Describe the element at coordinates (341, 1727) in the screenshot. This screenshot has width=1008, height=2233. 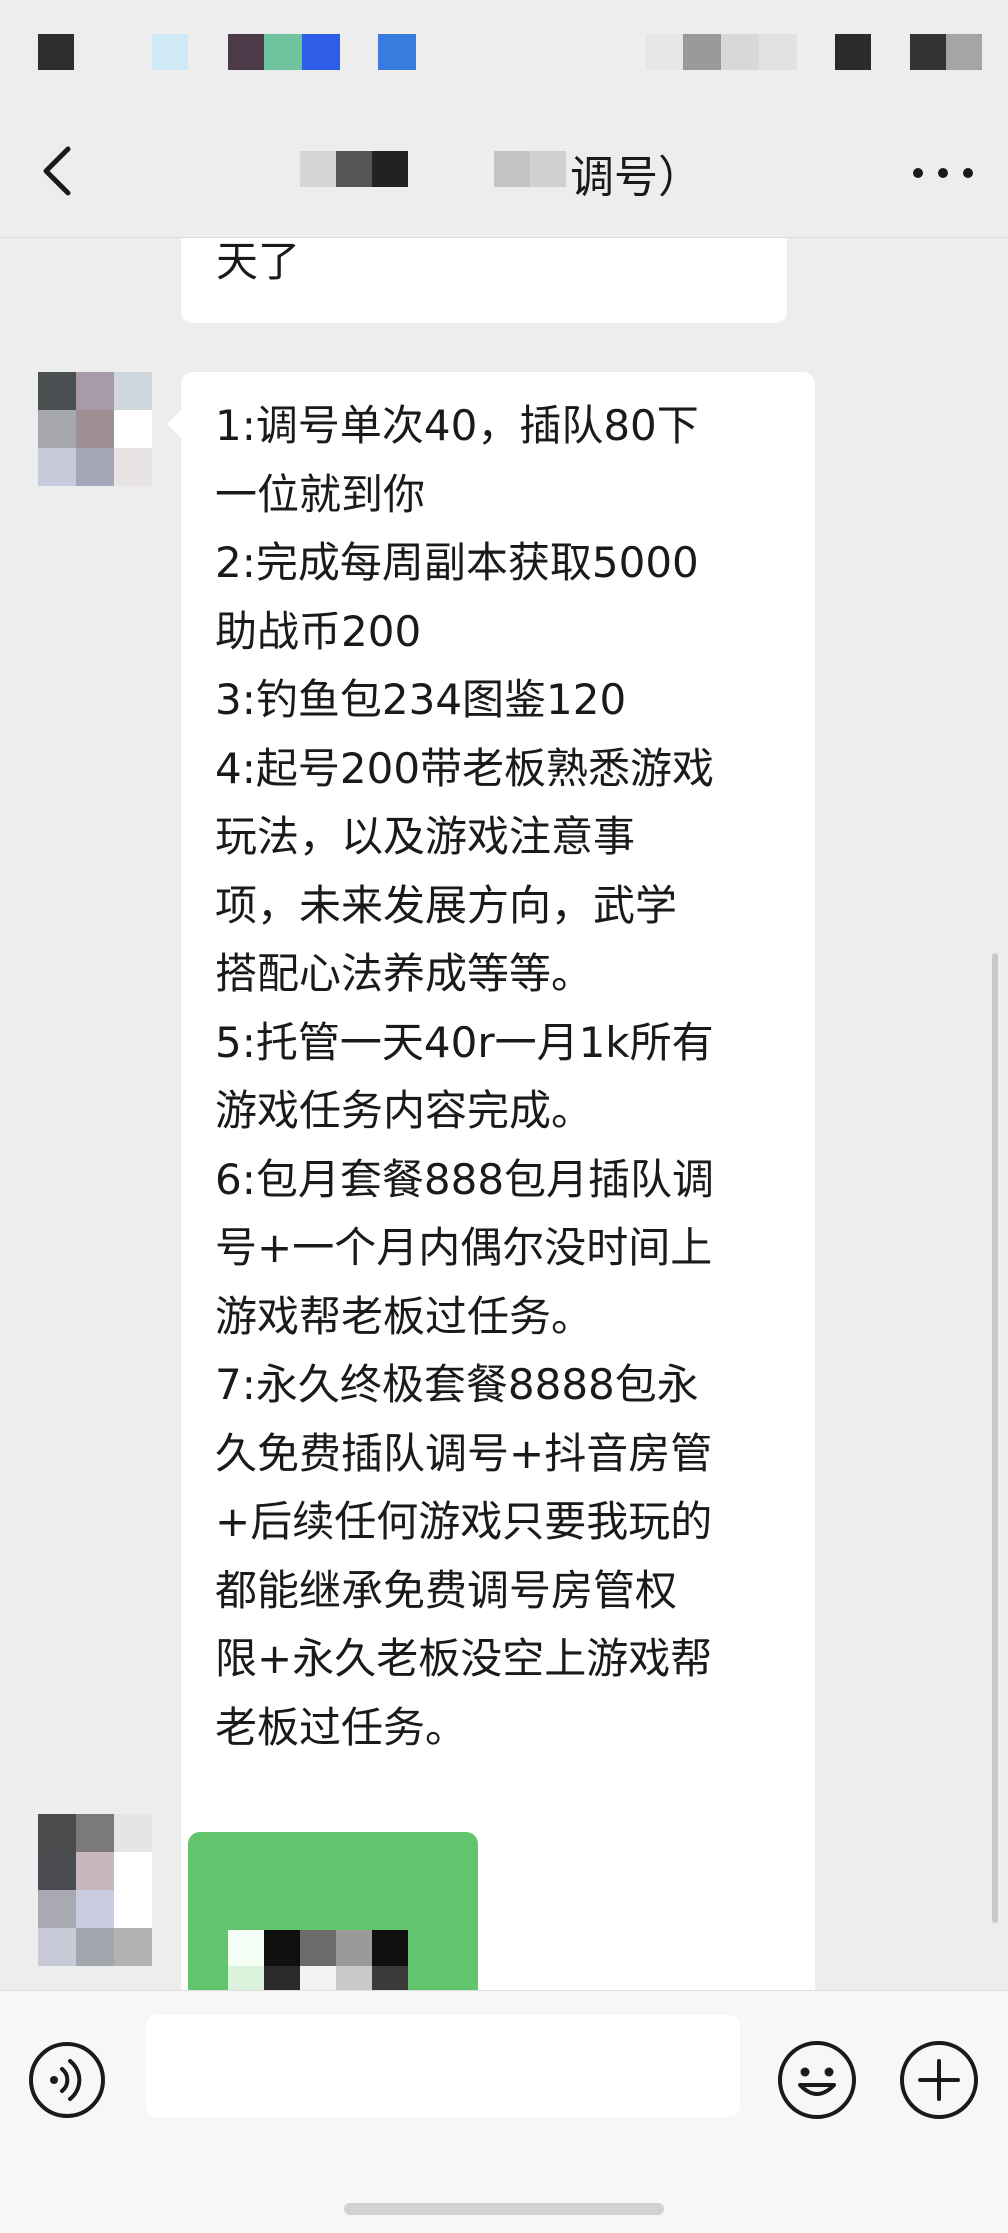
I see `message-line: 老板过任务。` at that location.